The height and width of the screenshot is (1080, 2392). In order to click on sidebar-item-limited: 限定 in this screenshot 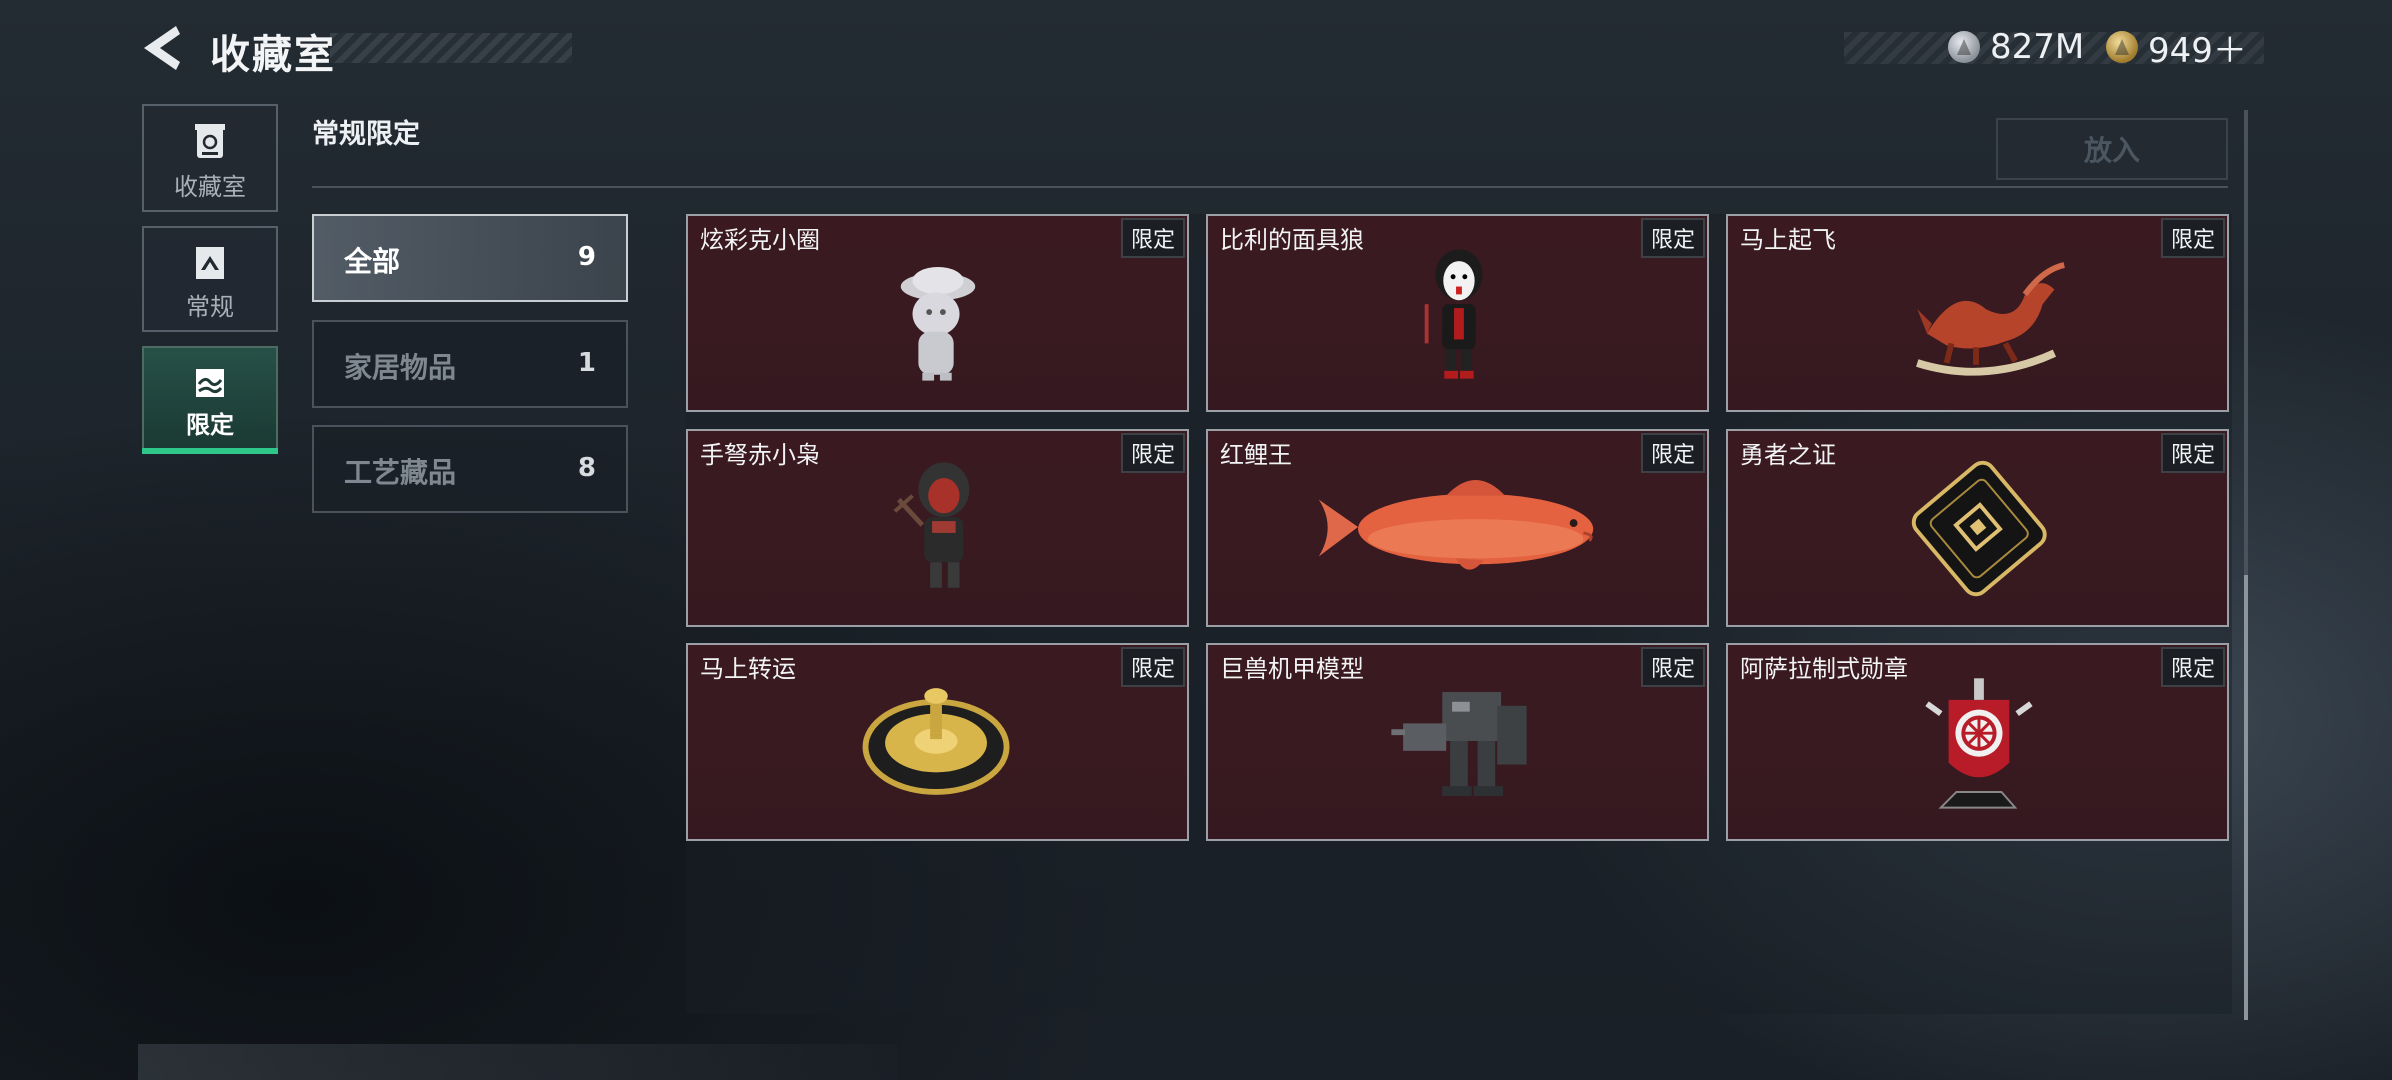, I will do `click(210, 398)`.